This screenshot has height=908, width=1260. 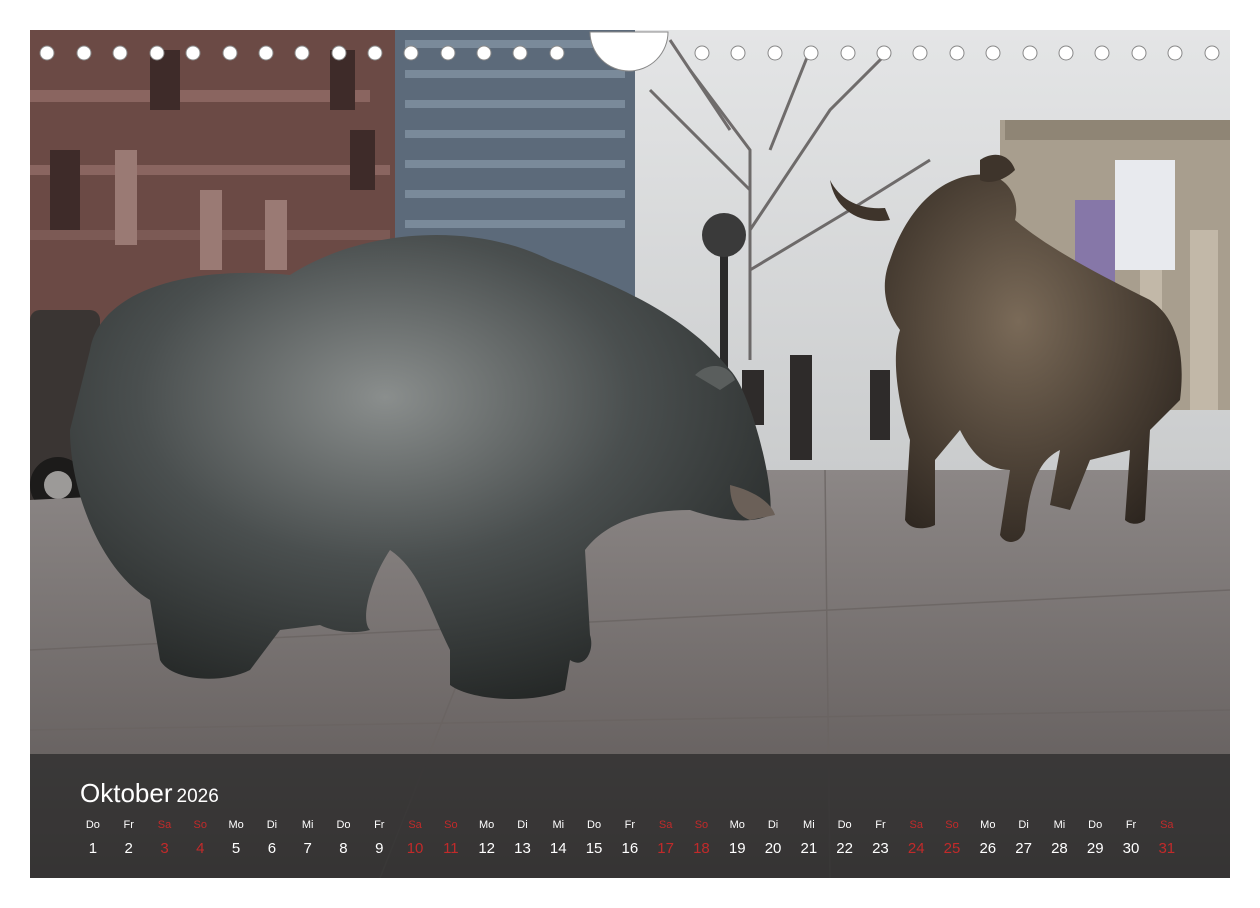 I want to click on day-number: 30, so click(x=1131, y=848).